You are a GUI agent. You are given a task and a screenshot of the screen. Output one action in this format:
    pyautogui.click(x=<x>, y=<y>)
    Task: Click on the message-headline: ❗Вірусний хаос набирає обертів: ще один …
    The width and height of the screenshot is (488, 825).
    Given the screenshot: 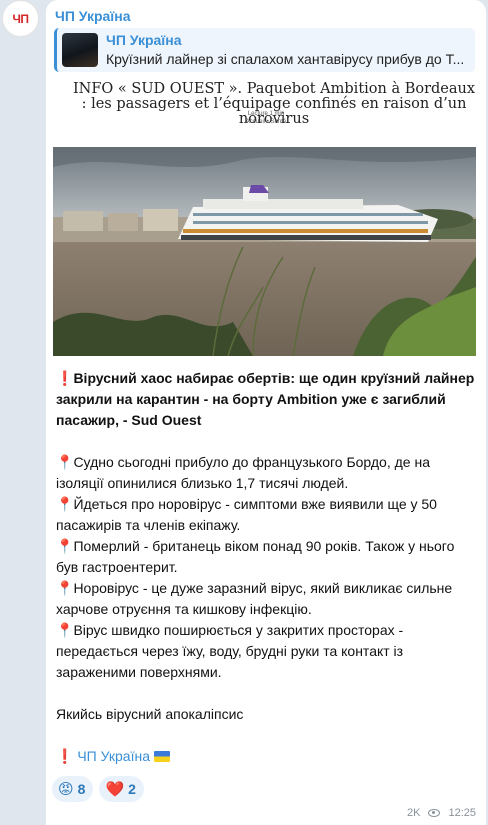 What is the action you would take?
    pyautogui.click(x=265, y=399)
    